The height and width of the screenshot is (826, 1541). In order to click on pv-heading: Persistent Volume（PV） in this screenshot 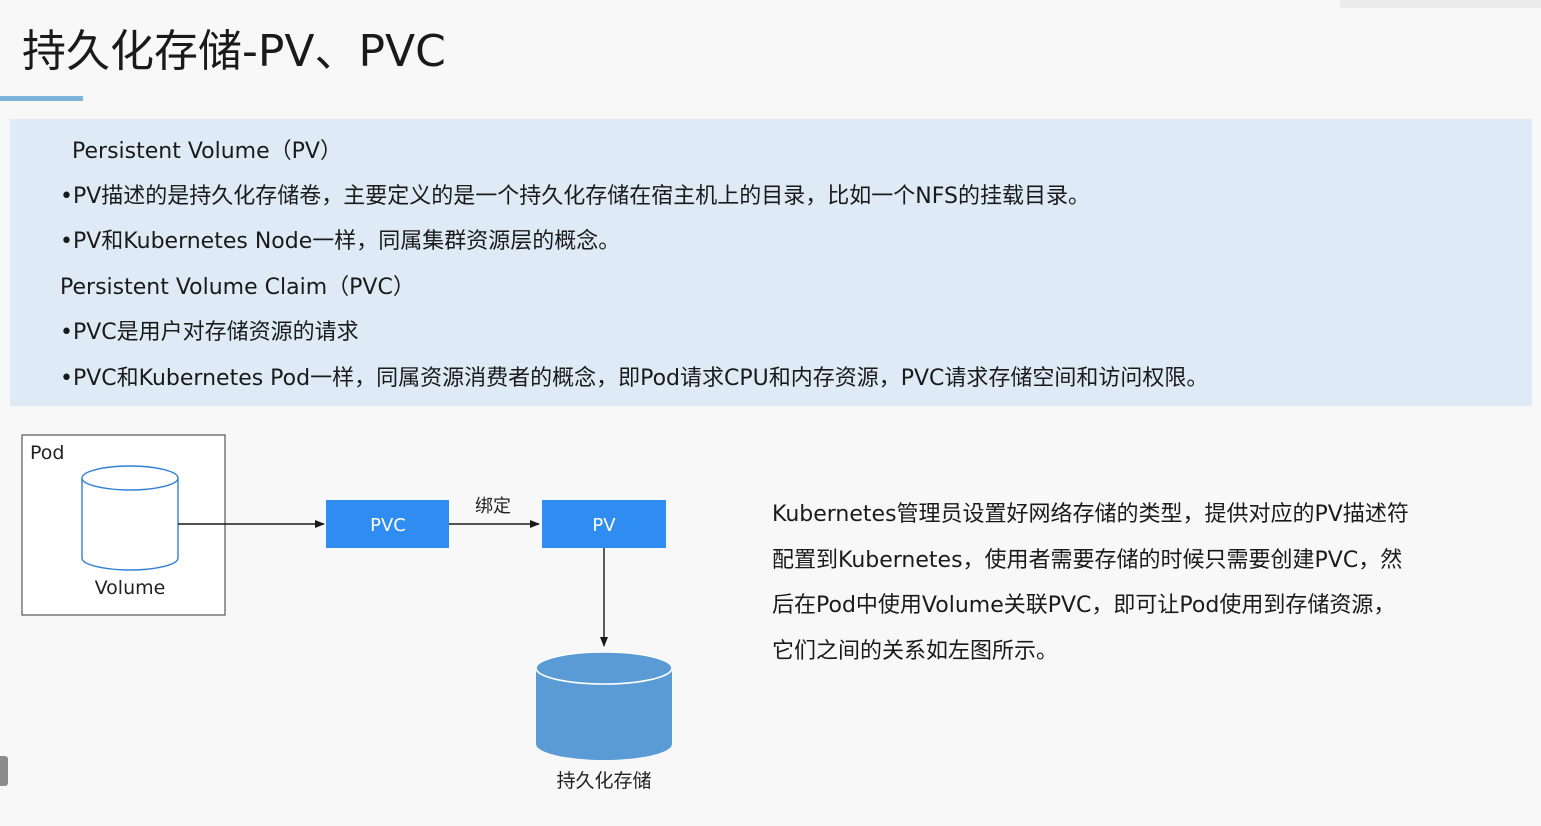, I will do `click(207, 151)`.